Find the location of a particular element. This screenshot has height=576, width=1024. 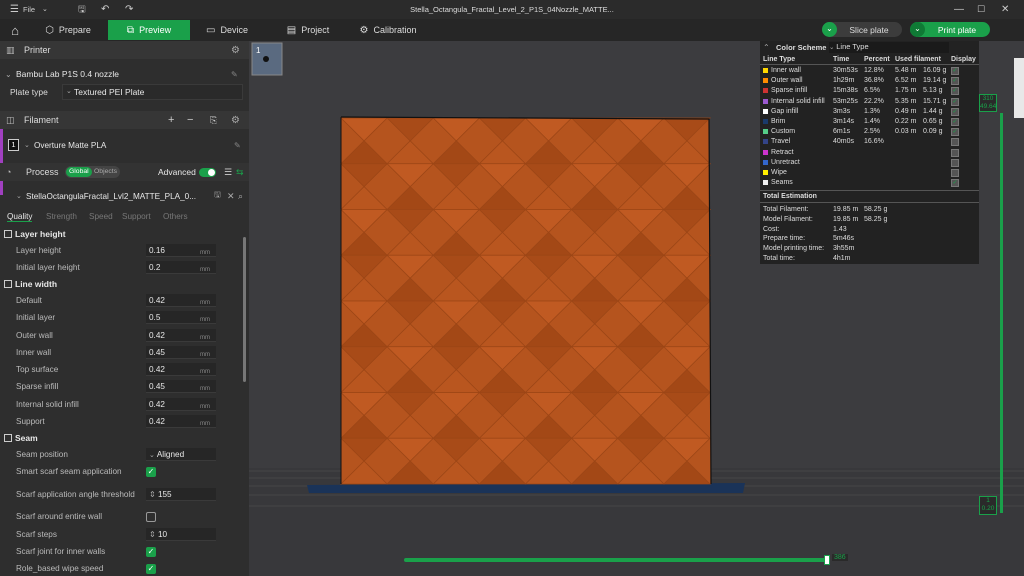

setting-label: Inner wall is located at coordinates (34, 352).